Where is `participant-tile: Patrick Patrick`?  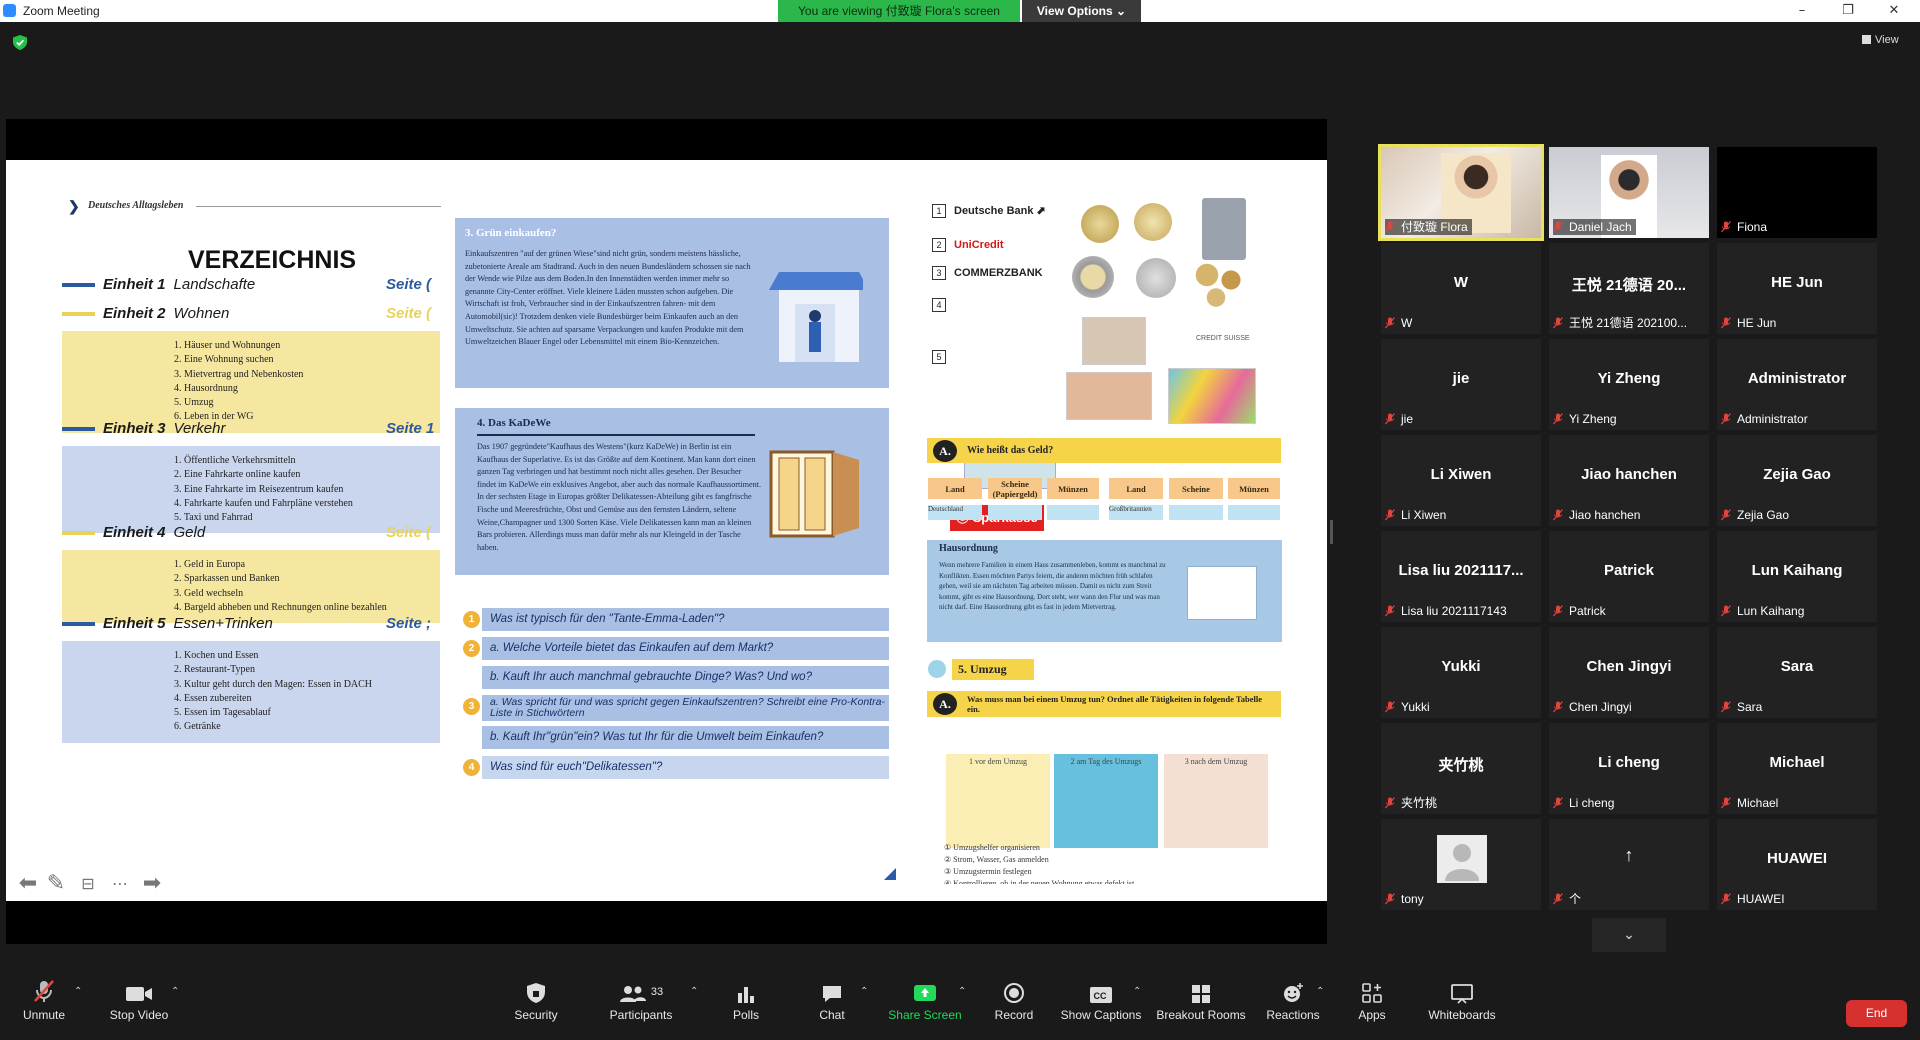
participant-tile: Patrick Patrick is located at coordinates (1629, 576).